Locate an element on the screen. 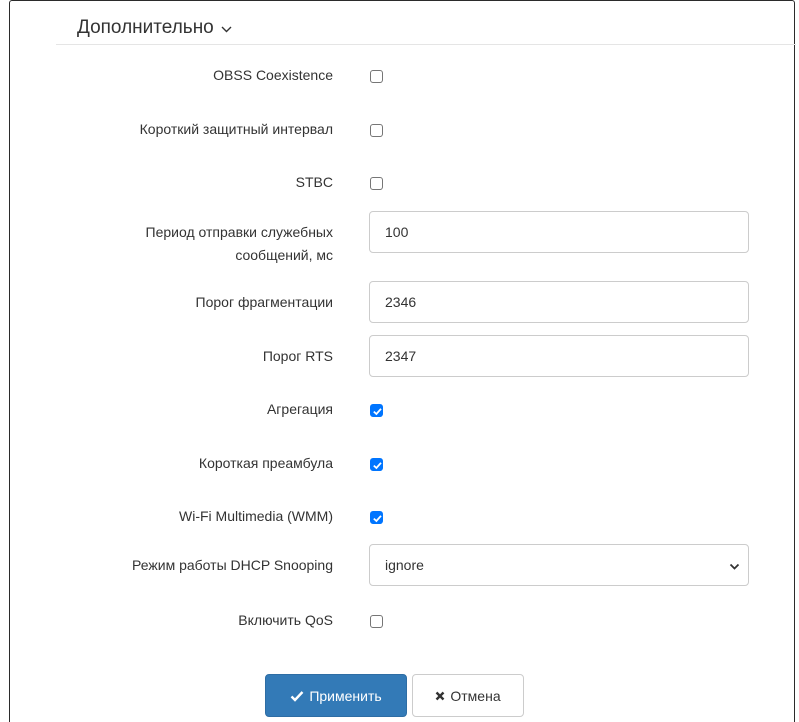 The width and height of the screenshot is (799, 722). rts-threshold-input: 2347 is located at coordinates (559, 356).